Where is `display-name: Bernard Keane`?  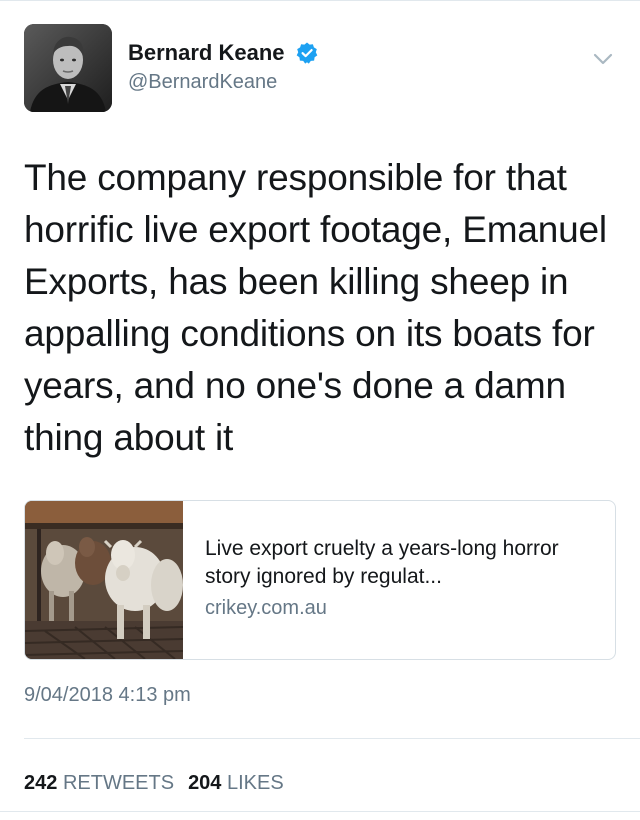
display-name: Bernard Keane is located at coordinates (206, 53).